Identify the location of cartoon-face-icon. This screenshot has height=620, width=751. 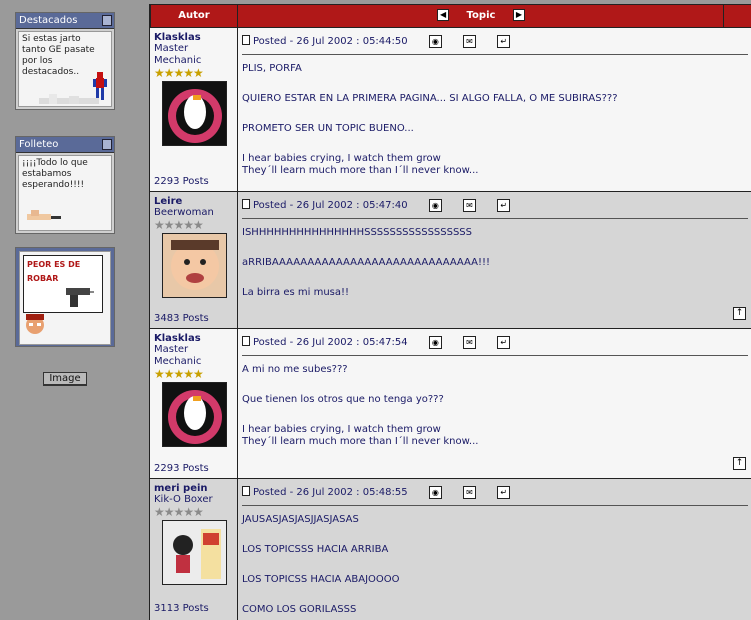
(35, 324).